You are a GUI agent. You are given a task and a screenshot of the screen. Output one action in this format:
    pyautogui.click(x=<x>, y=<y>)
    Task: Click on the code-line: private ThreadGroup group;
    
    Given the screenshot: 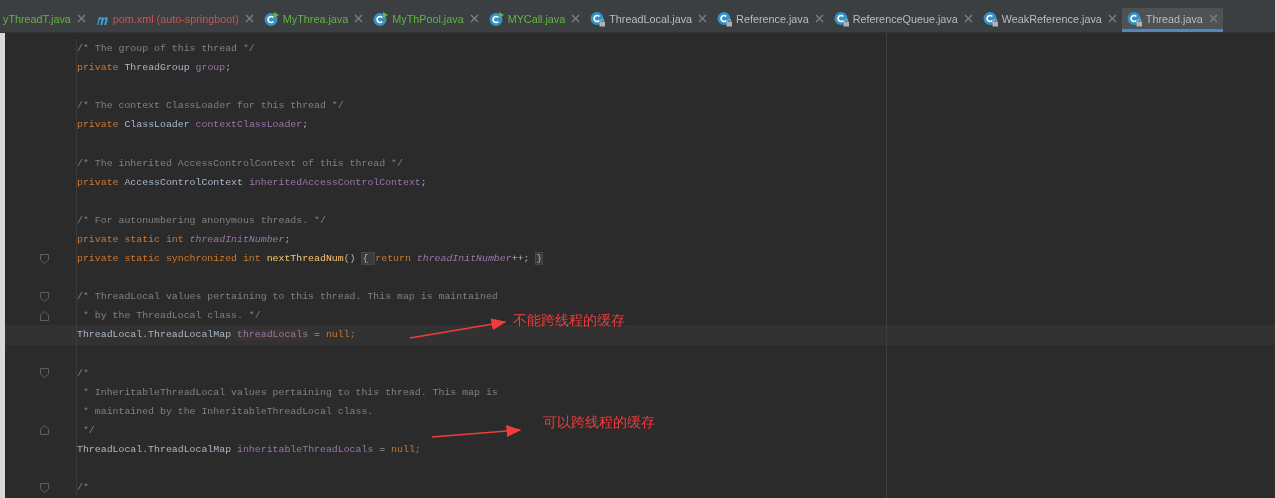 What is the action you would take?
    pyautogui.click(x=154, y=68)
    